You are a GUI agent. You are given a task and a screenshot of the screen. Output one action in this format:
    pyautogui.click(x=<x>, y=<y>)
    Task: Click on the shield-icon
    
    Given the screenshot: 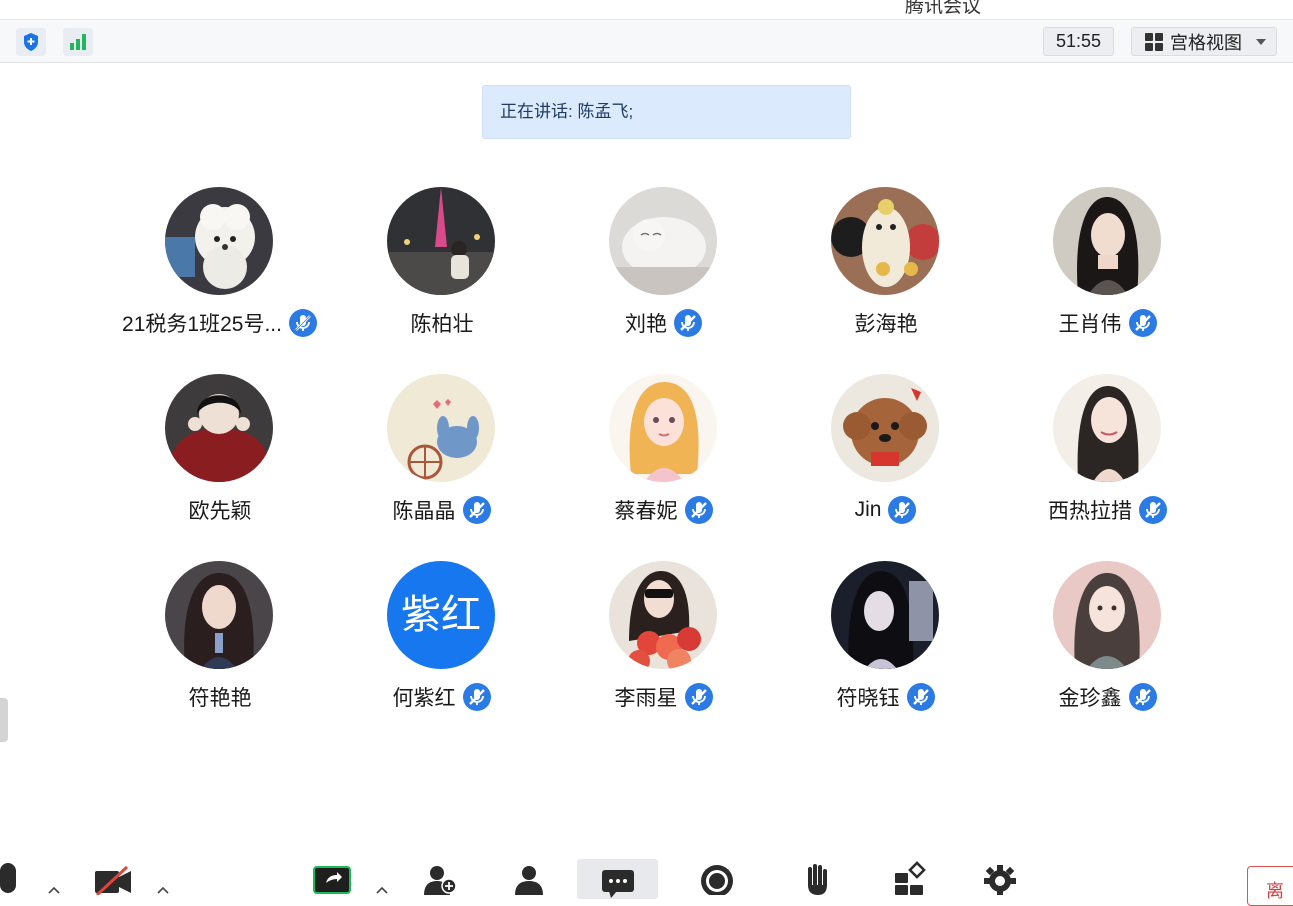 What is the action you would take?
    pyautogui.click(x=31, y=42)
    